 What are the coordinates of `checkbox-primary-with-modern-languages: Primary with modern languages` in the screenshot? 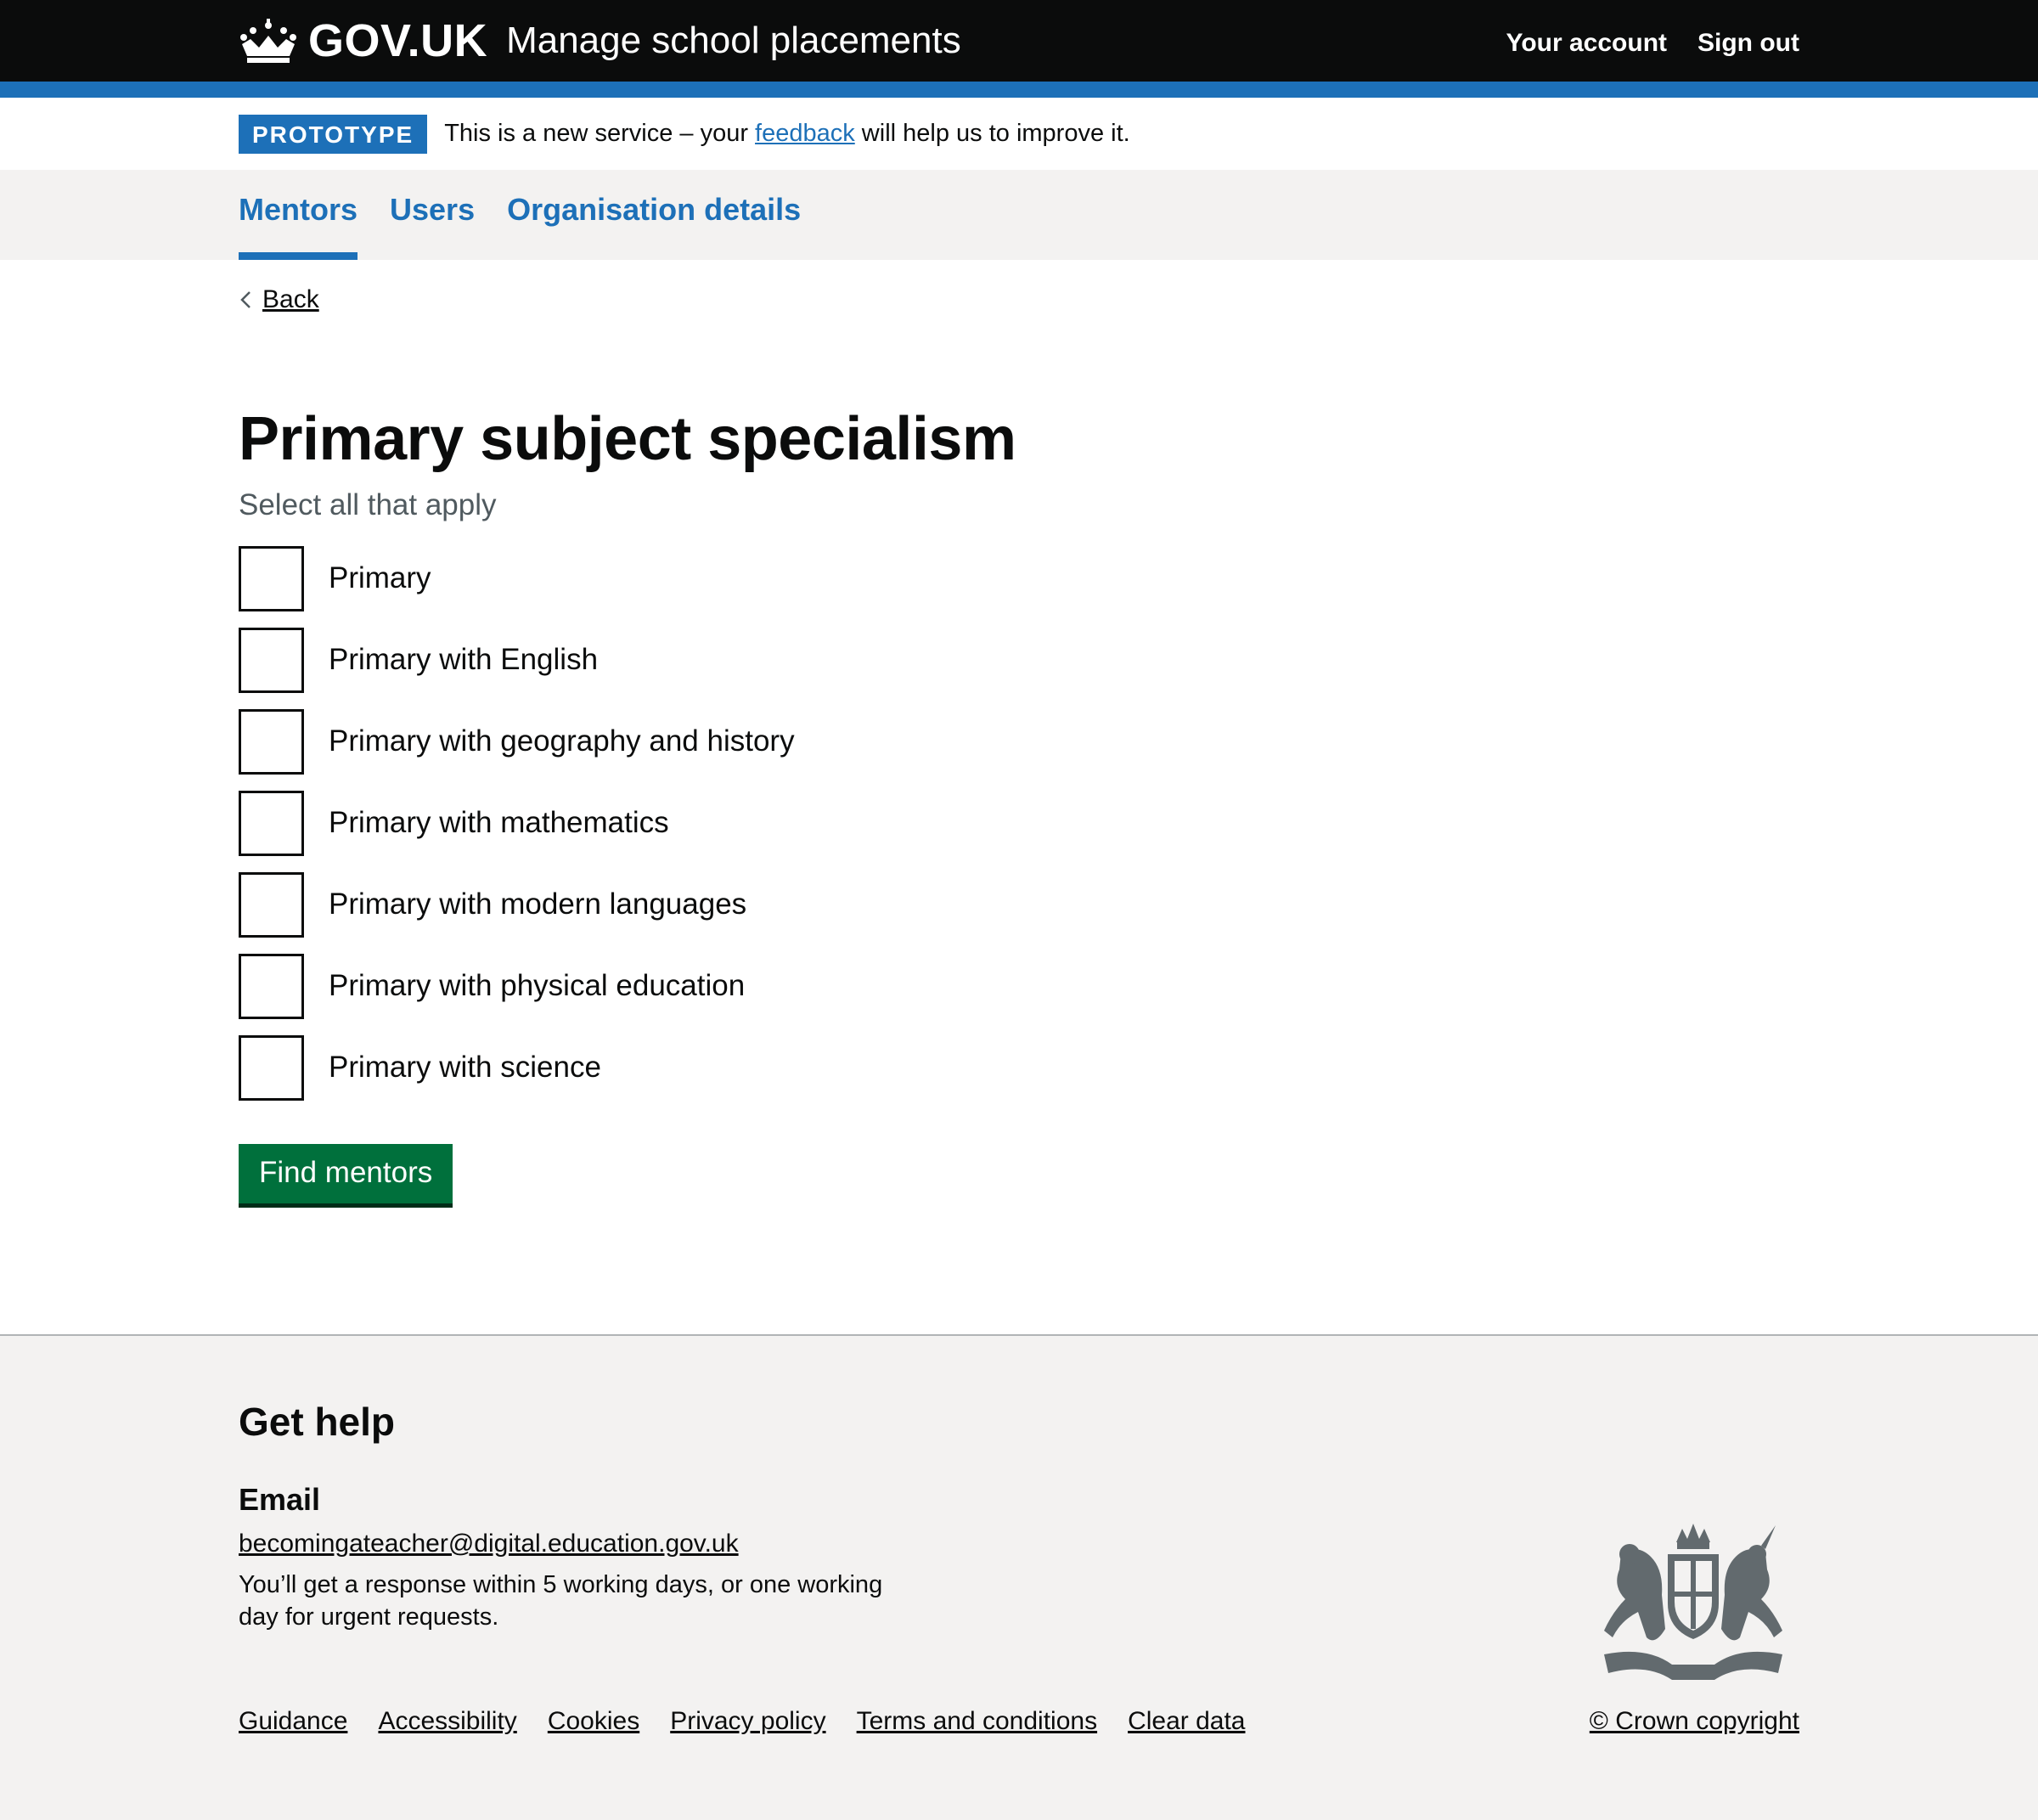 It's located at (1019, 904).